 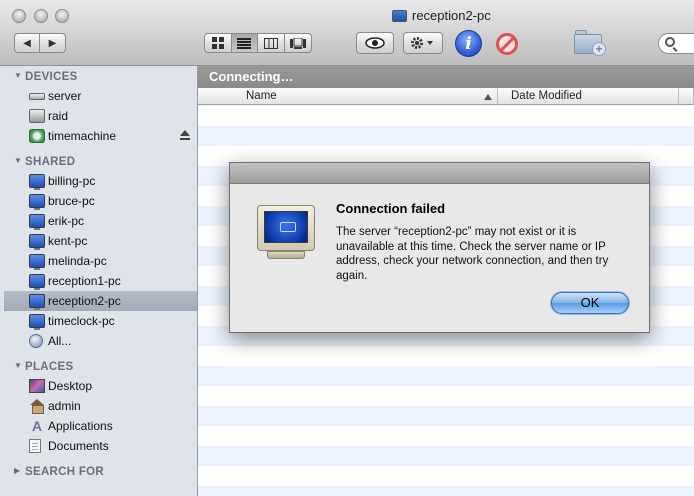 What do you see at coordinates (44, 162) in the screenshot?
I see `sidebar-section-shared: ▼ SHARED` at bounding box center [44, 162].